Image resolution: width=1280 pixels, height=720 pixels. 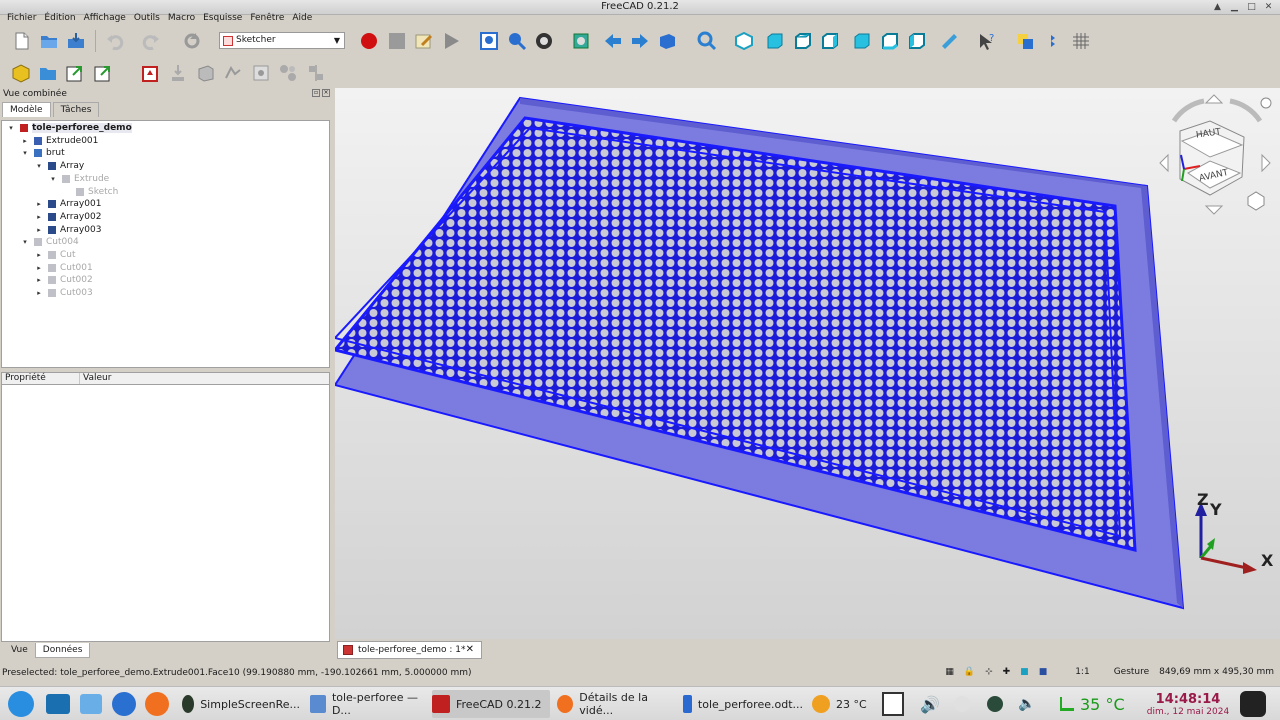 I want to click on new-file-icon, so click(x=22, y=41).